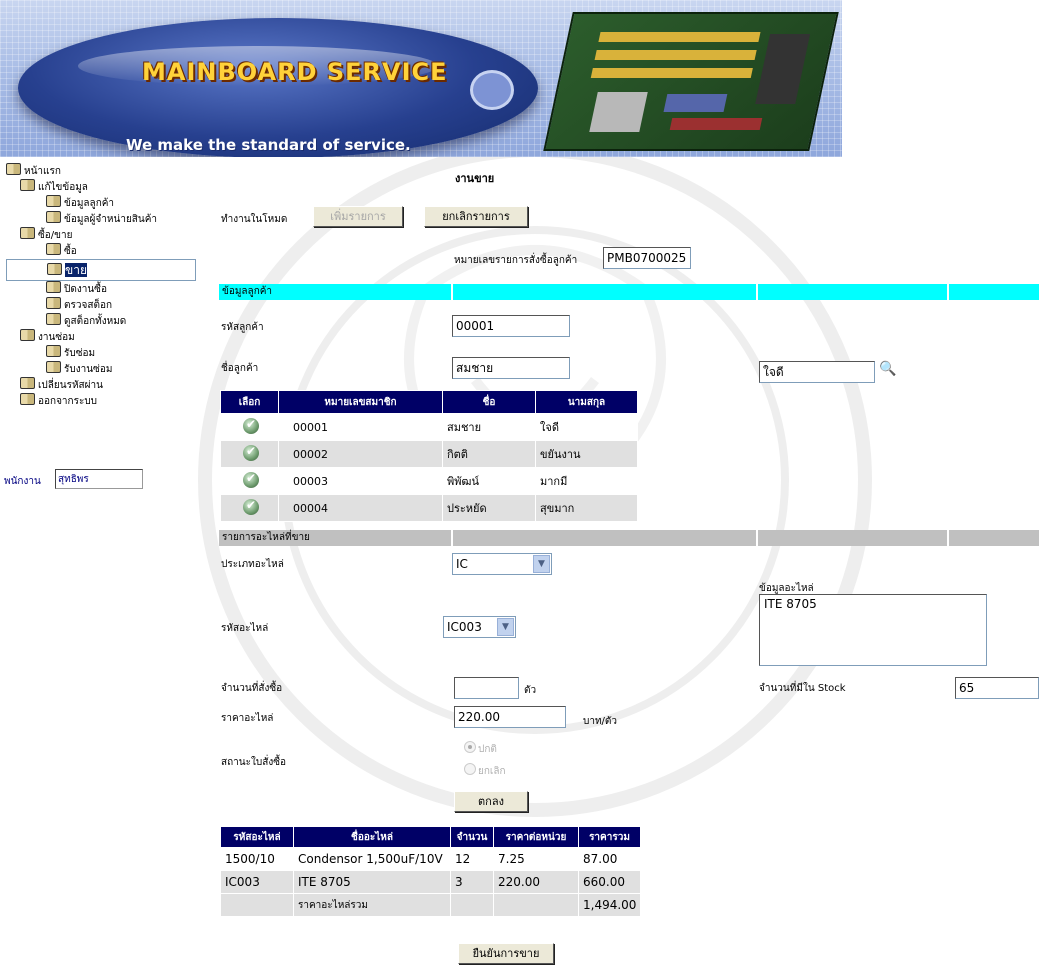  What do you see at coordinates (480, 749) in the screenshot?
I see `status-normal-option: ปกติ` at bounding box center [480, 749].